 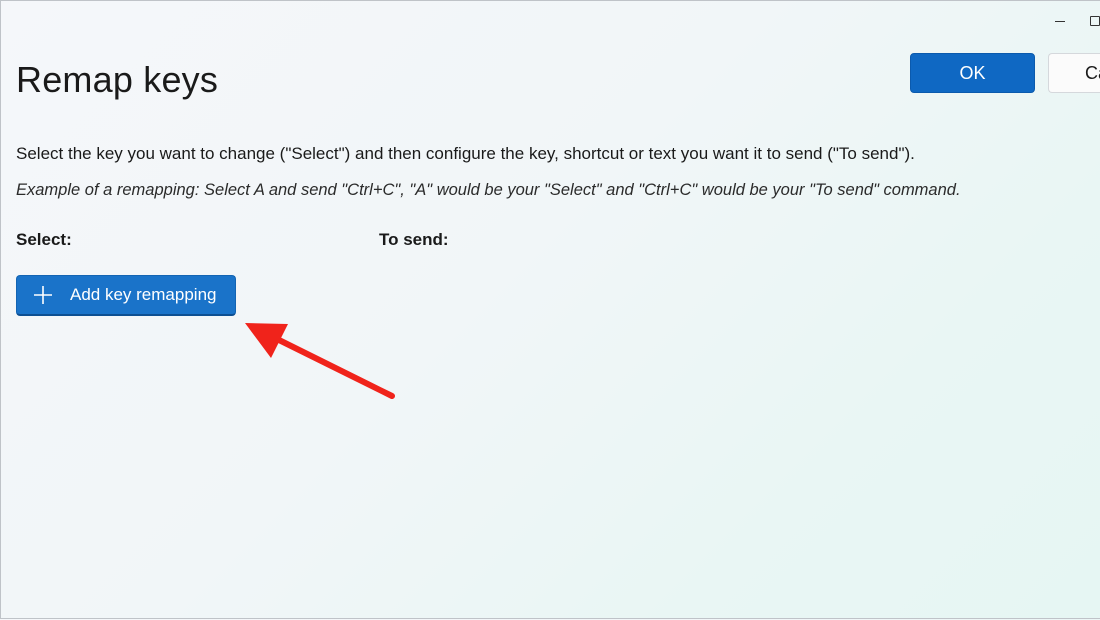 I want to click on maximize-button, so click(x=1093, y=21).